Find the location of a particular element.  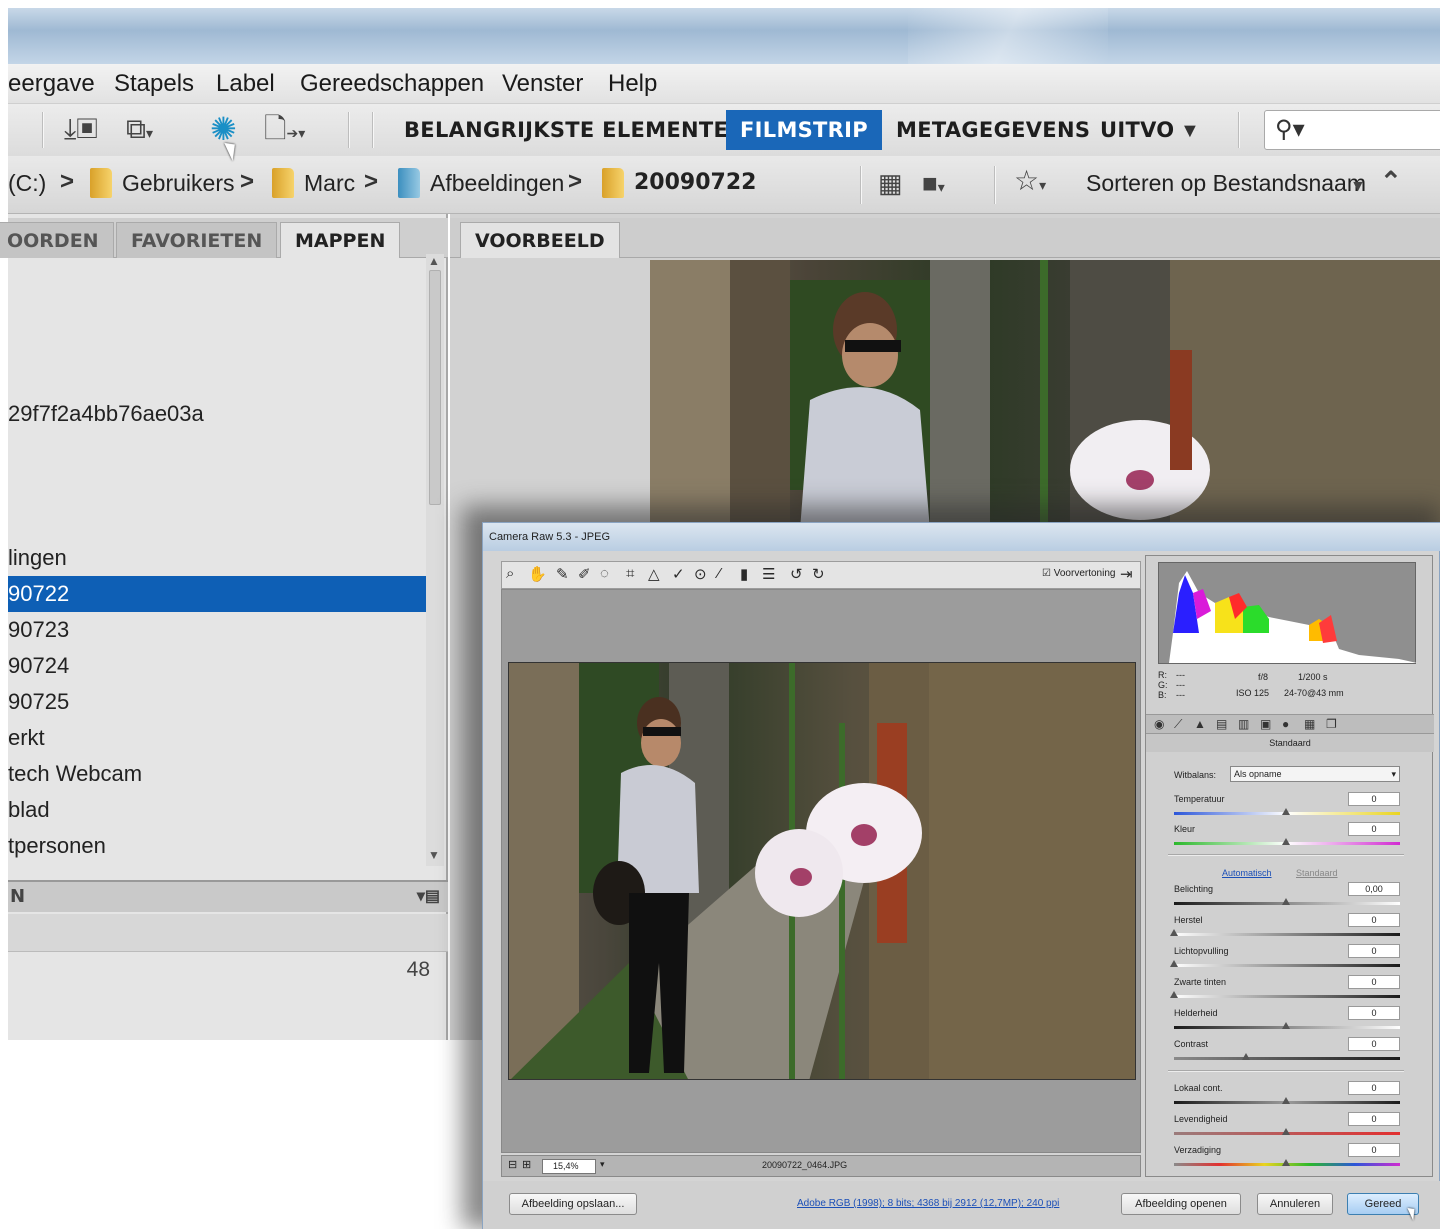

sort-chevron-down-icon: ▼ is located at coordinates (1358, 187).